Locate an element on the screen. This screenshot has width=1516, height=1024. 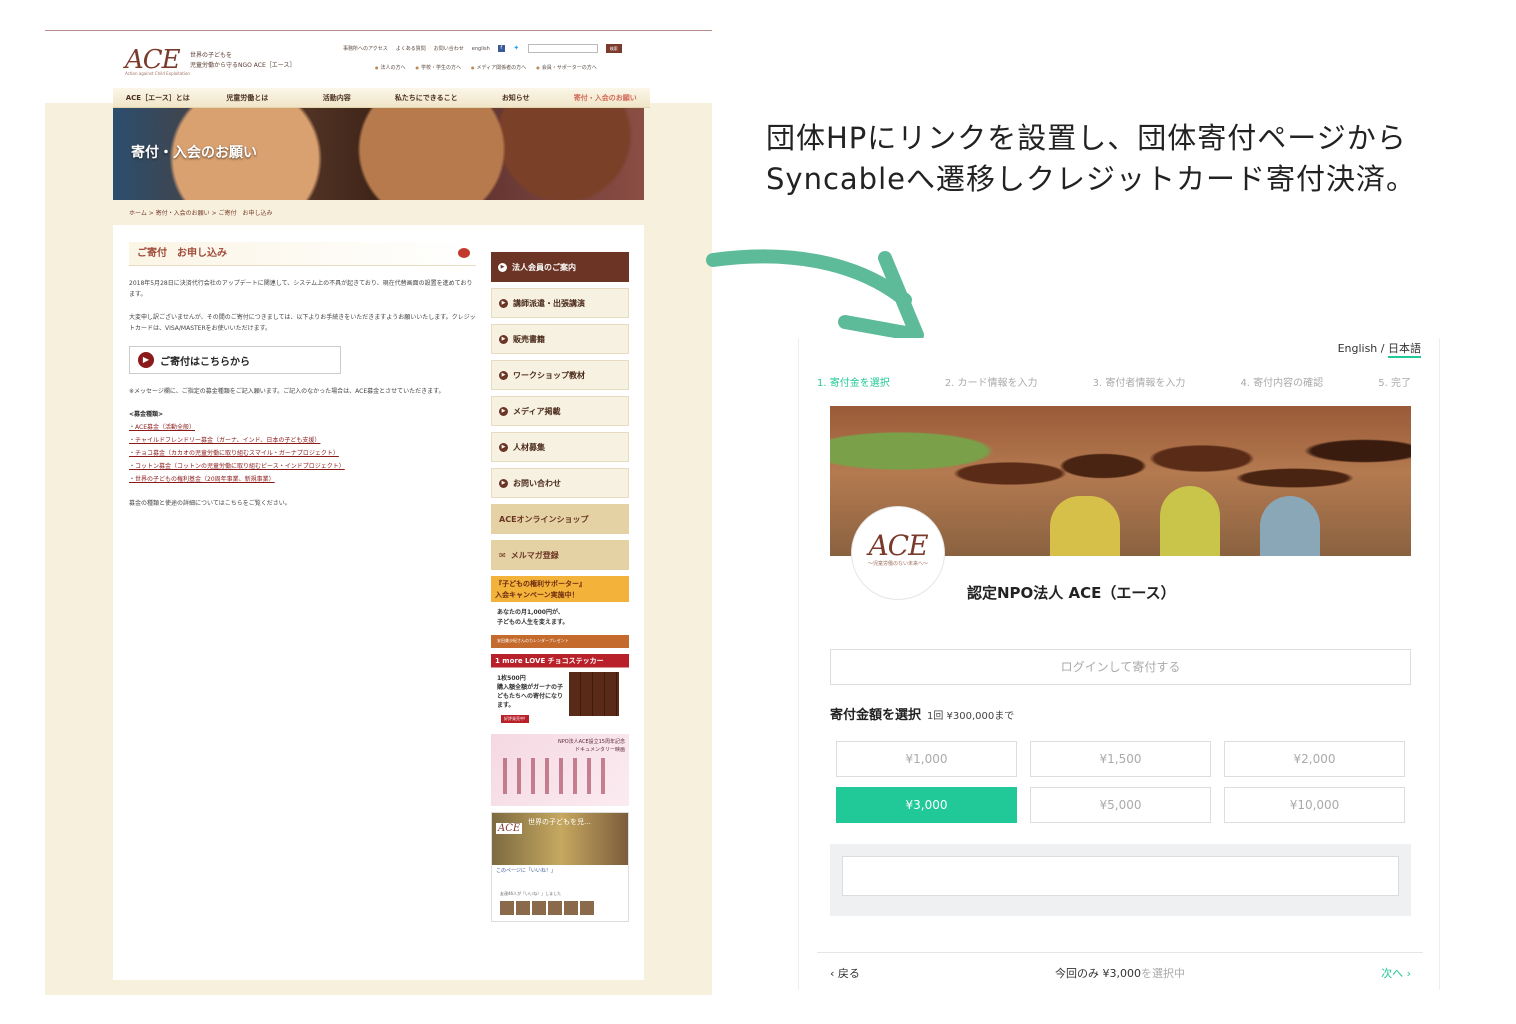
util-link-access: 事務所へのアクセス is located at coordinates (365, 48).